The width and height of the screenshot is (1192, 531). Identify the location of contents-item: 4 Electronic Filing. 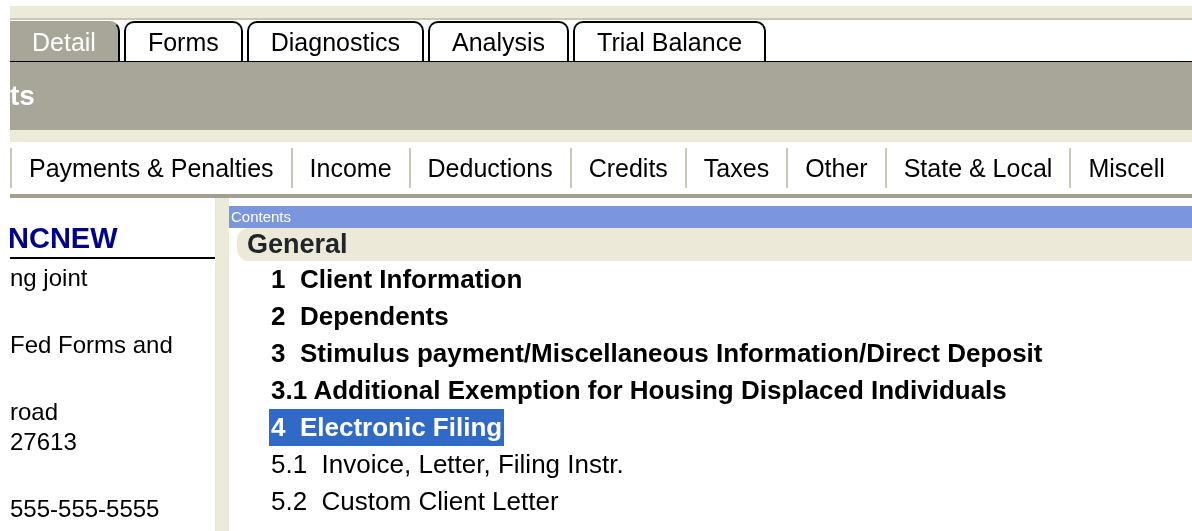
(387, 427).